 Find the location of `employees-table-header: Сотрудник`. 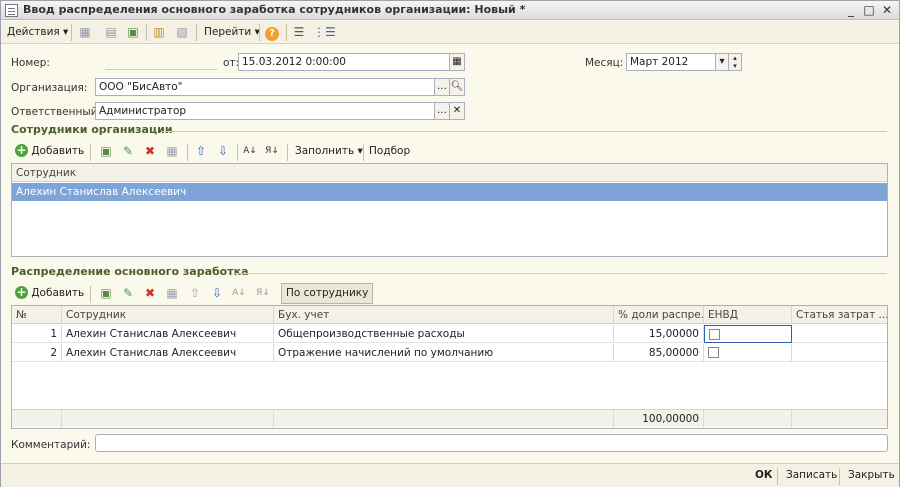

employees-table-header: Сотрудник is located at coordinates (449, 173).